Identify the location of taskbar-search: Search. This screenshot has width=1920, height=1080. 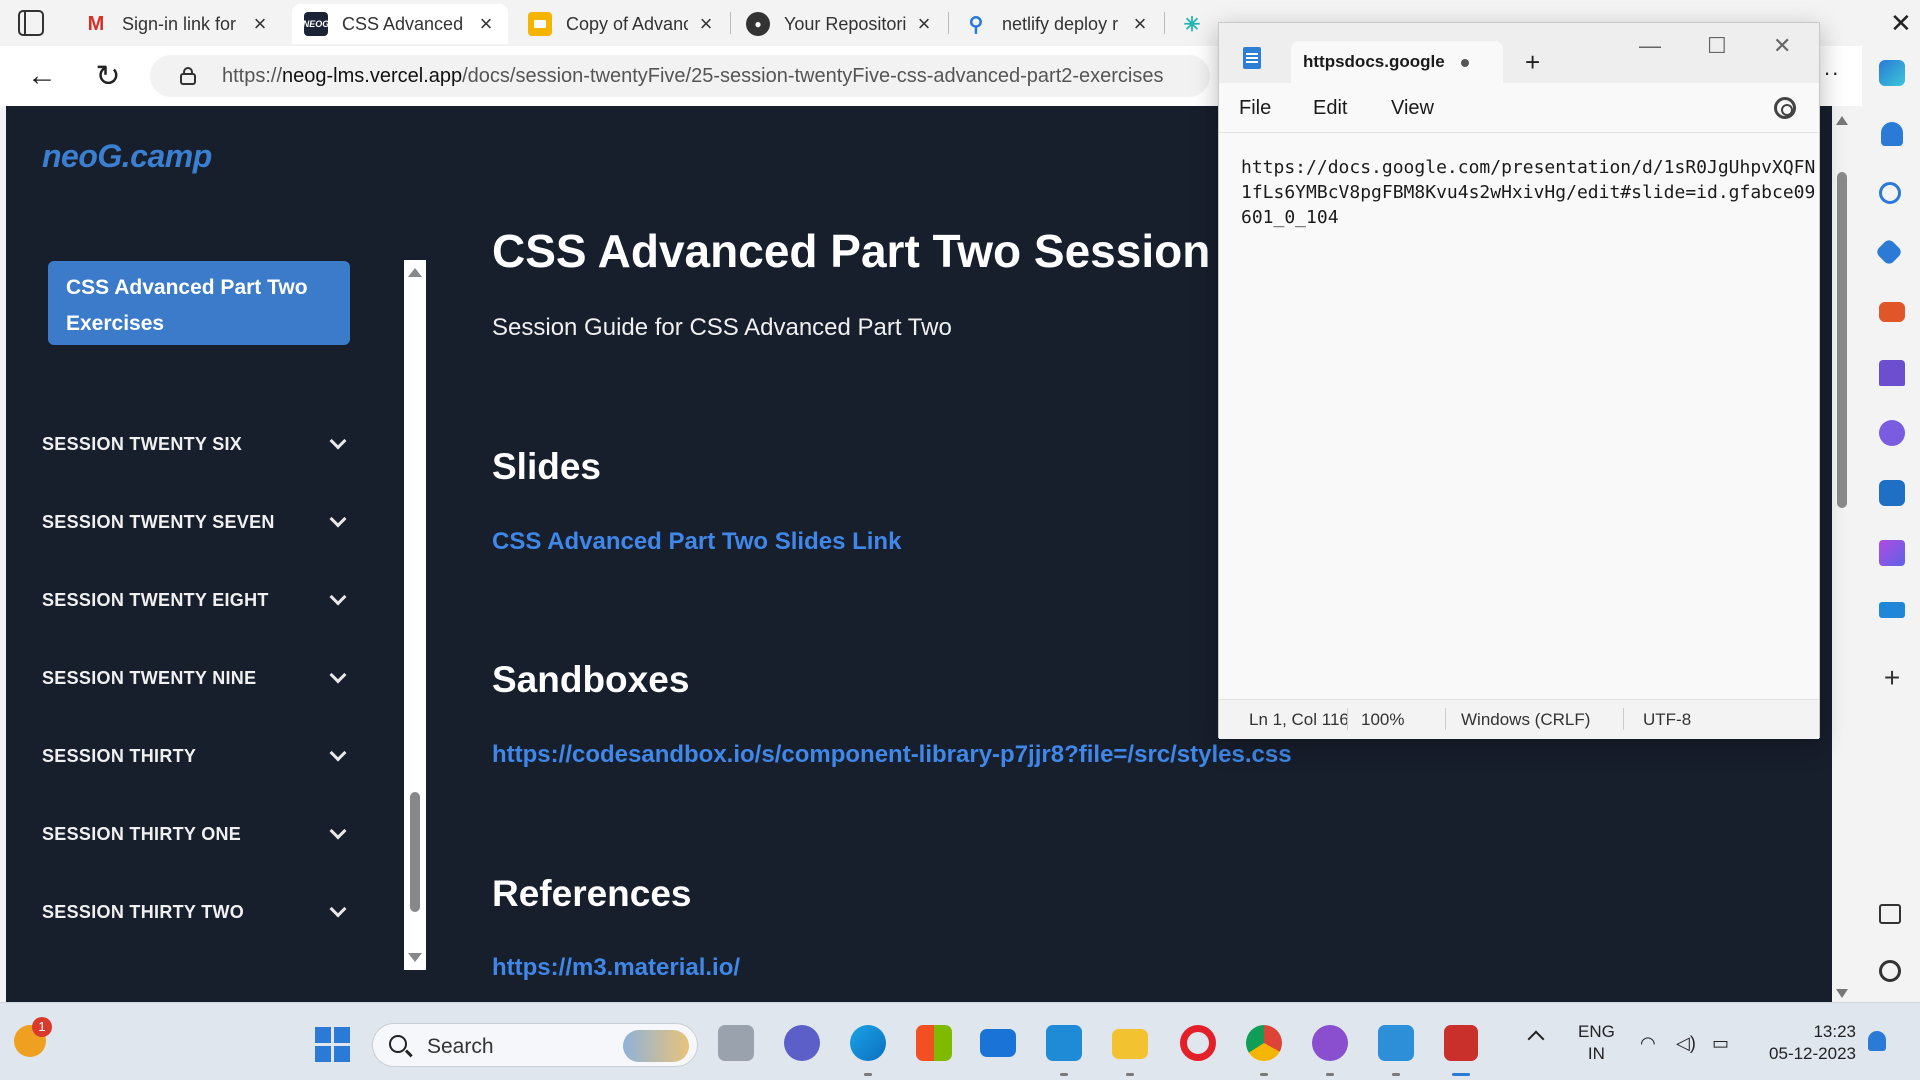
(535, 1045).